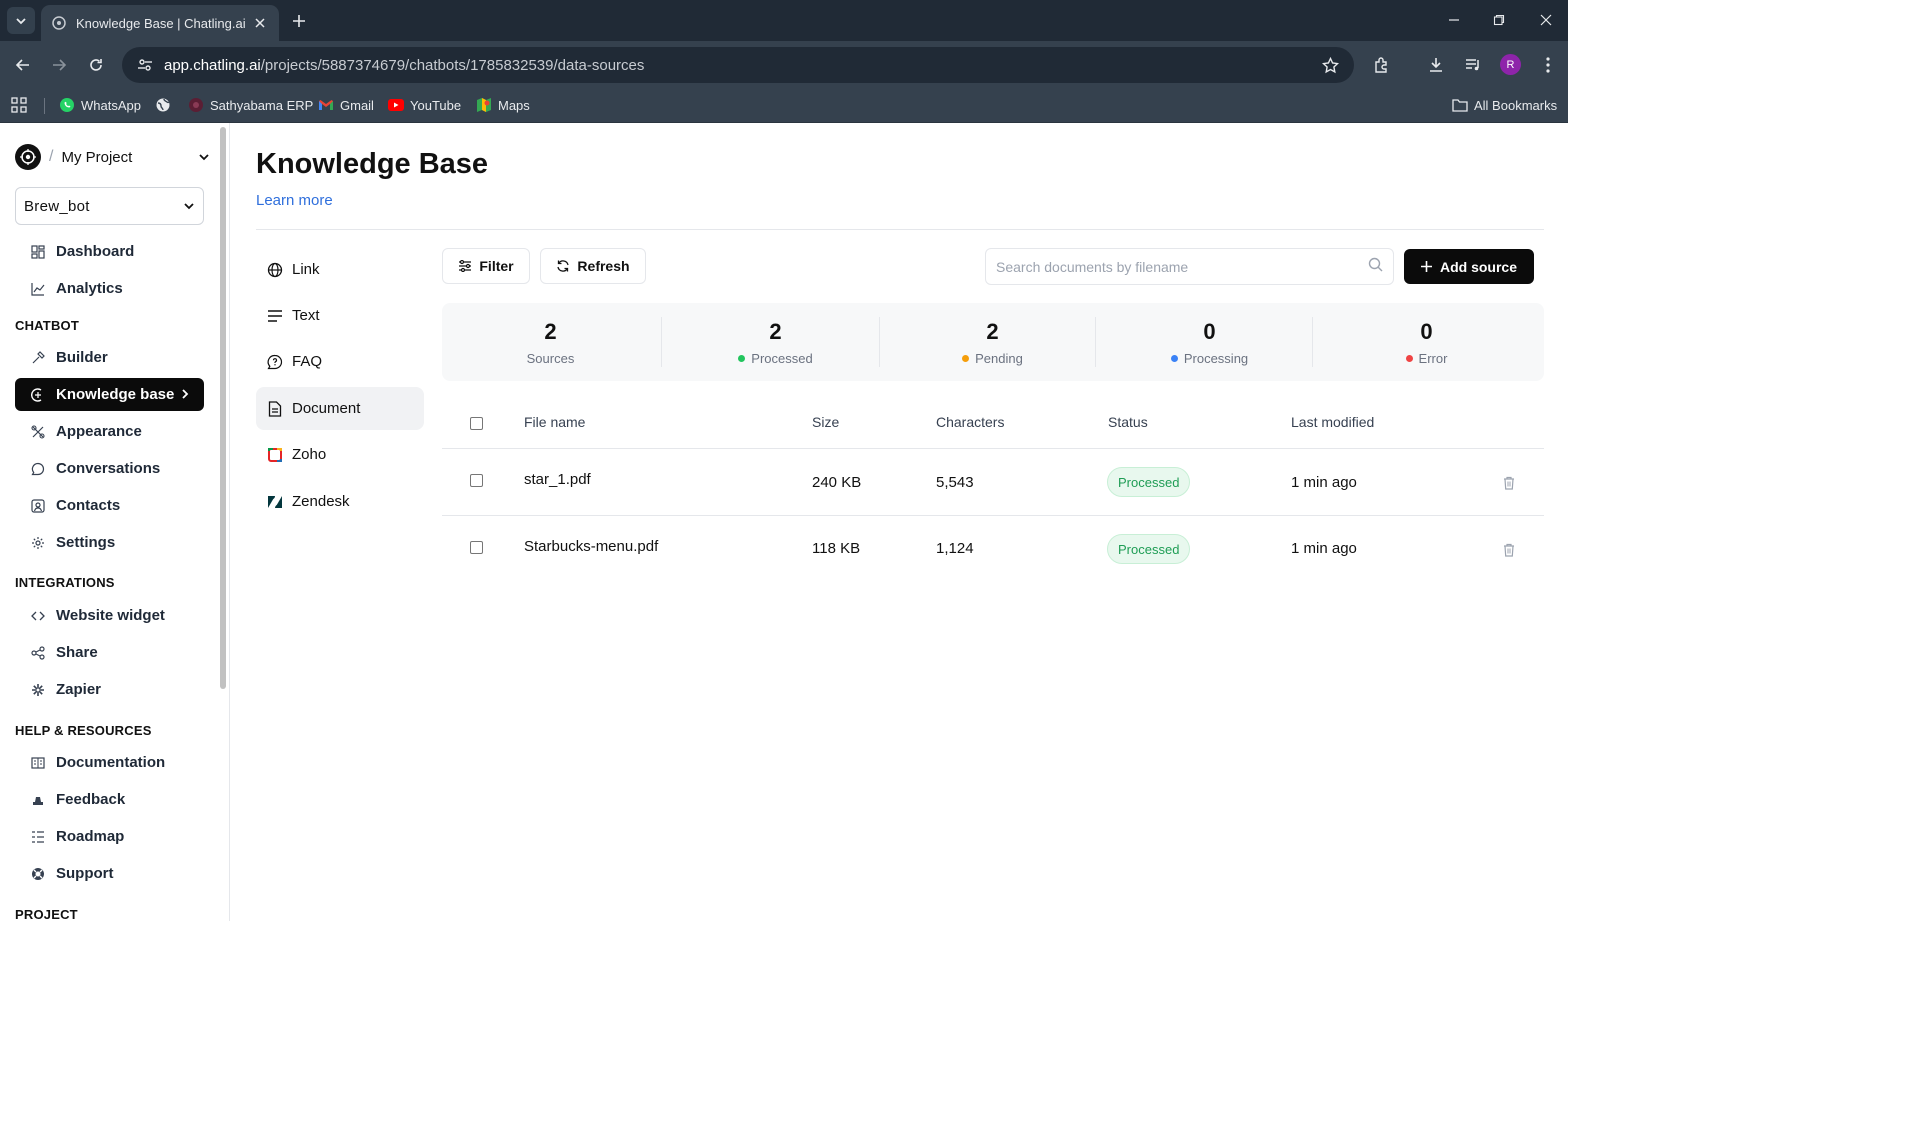 The width and height of the screenshot is (1918, 1127). Describe the element at coordinates (109, 652) in the screenshot. I see `sidebar-item-share: Share` at that location.